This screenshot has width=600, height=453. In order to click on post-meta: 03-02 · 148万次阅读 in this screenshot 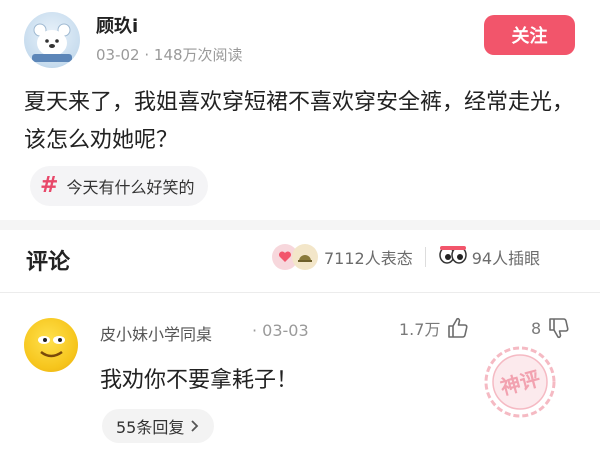, I will do `click(169, 55)`.